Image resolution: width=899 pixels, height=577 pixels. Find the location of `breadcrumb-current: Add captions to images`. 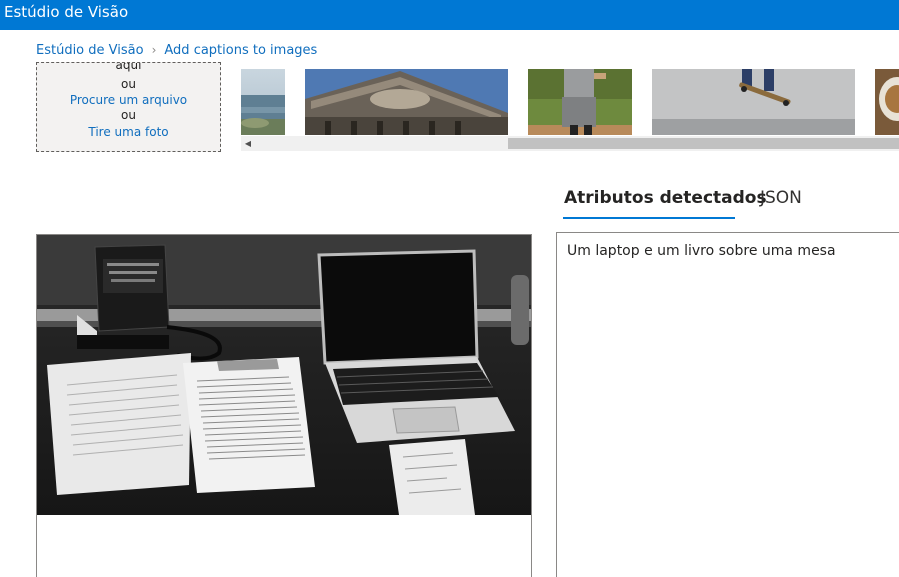

breadcrumb-current: Add captions to images is located at coordinates (240, 50).